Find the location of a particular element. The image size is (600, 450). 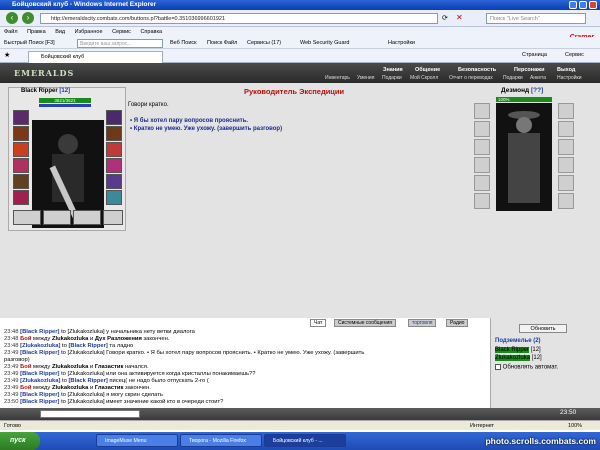

back-button: ‹ is located at coordinates (12, 18).